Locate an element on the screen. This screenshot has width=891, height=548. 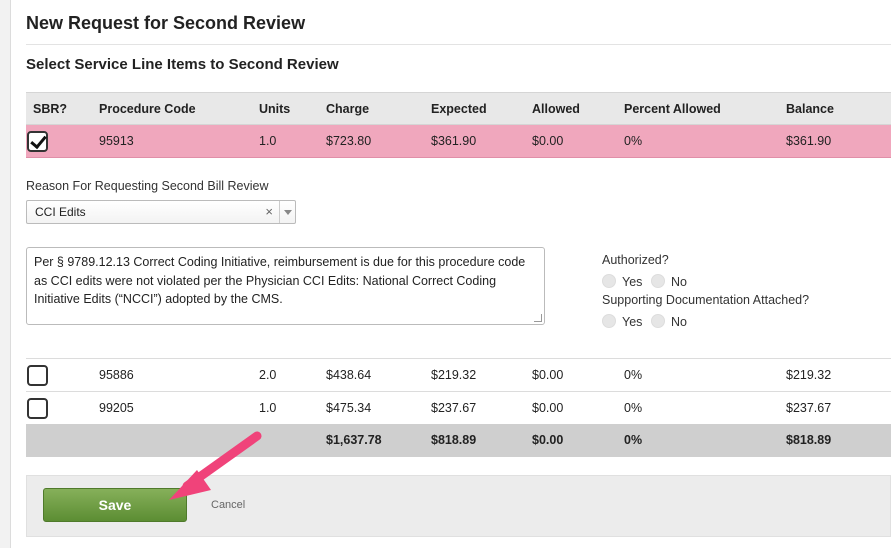
header-expected: Expected is located at coordinates (459, 109).